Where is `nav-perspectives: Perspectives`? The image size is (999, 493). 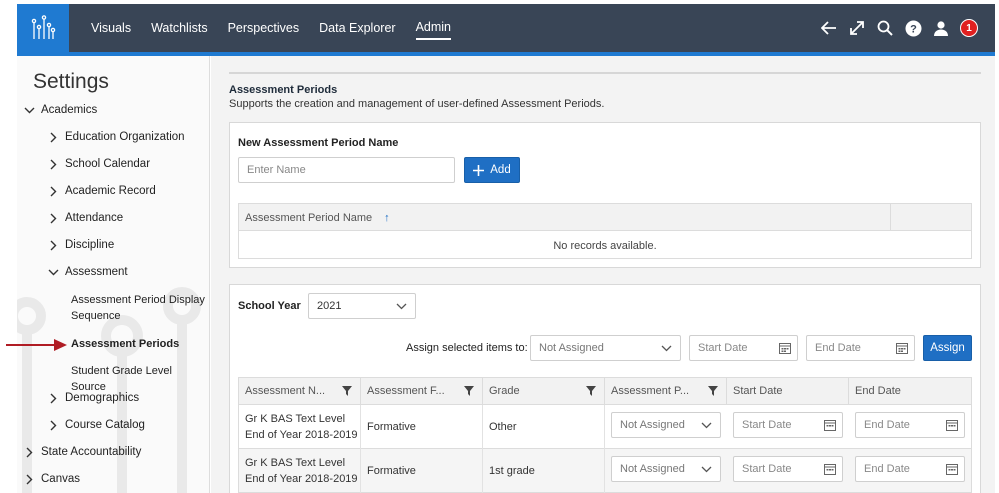
nav-perspectives: Perspectives is located at coordinates (264, 28).